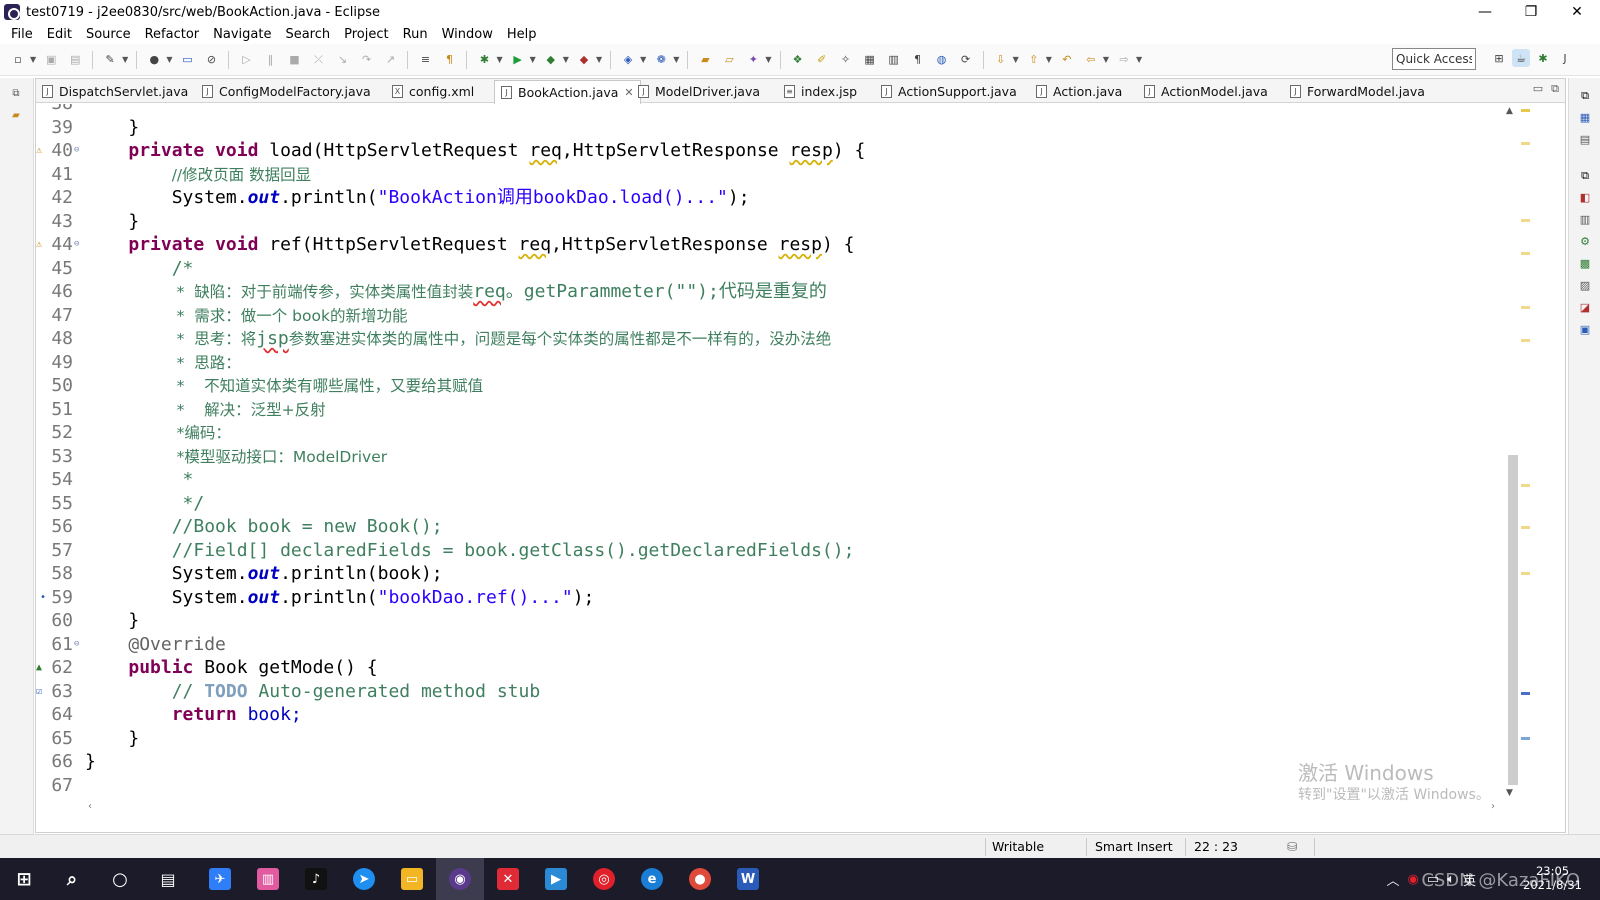  I want to click on save-all-icon: ▤, so click(75, 60).